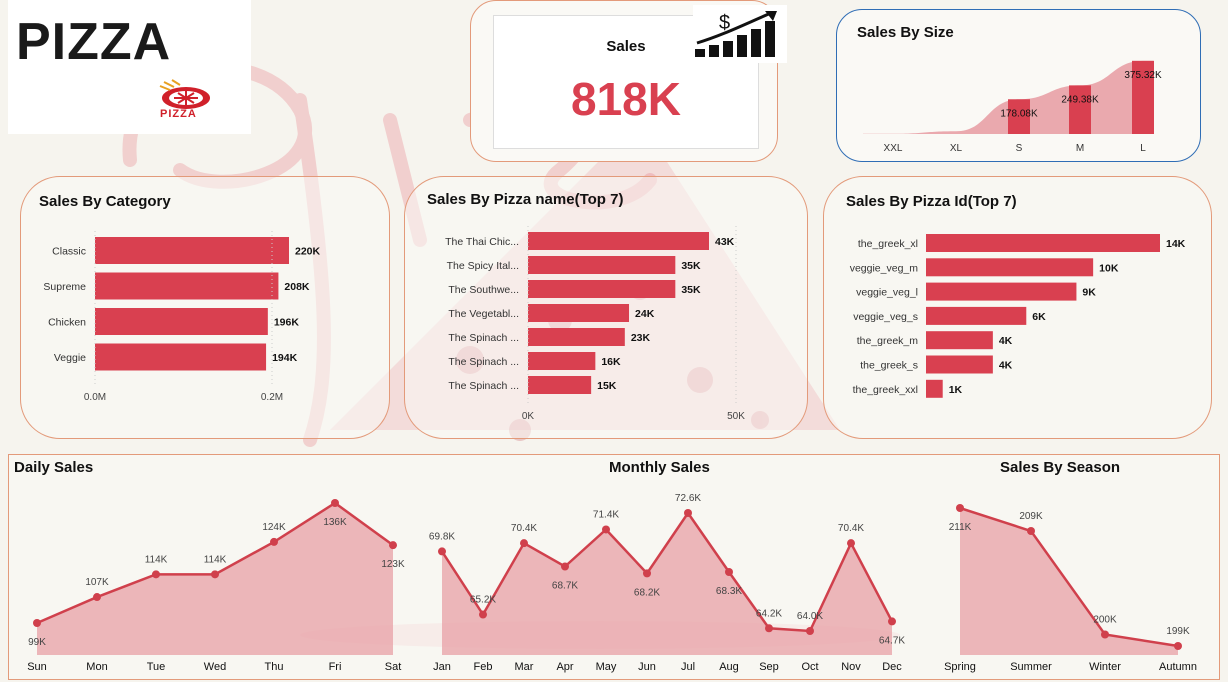  What do you see at coordinates (67, 323) in the screenshot?
I see `bar-category-label: Chicken` at bounding box center [67, 323].